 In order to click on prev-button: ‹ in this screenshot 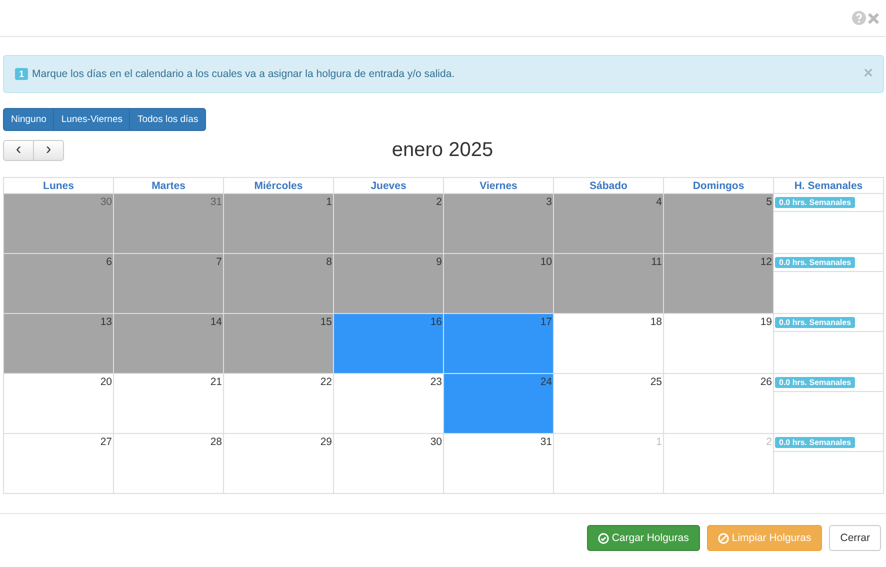, I will do `click(18, 150)`.